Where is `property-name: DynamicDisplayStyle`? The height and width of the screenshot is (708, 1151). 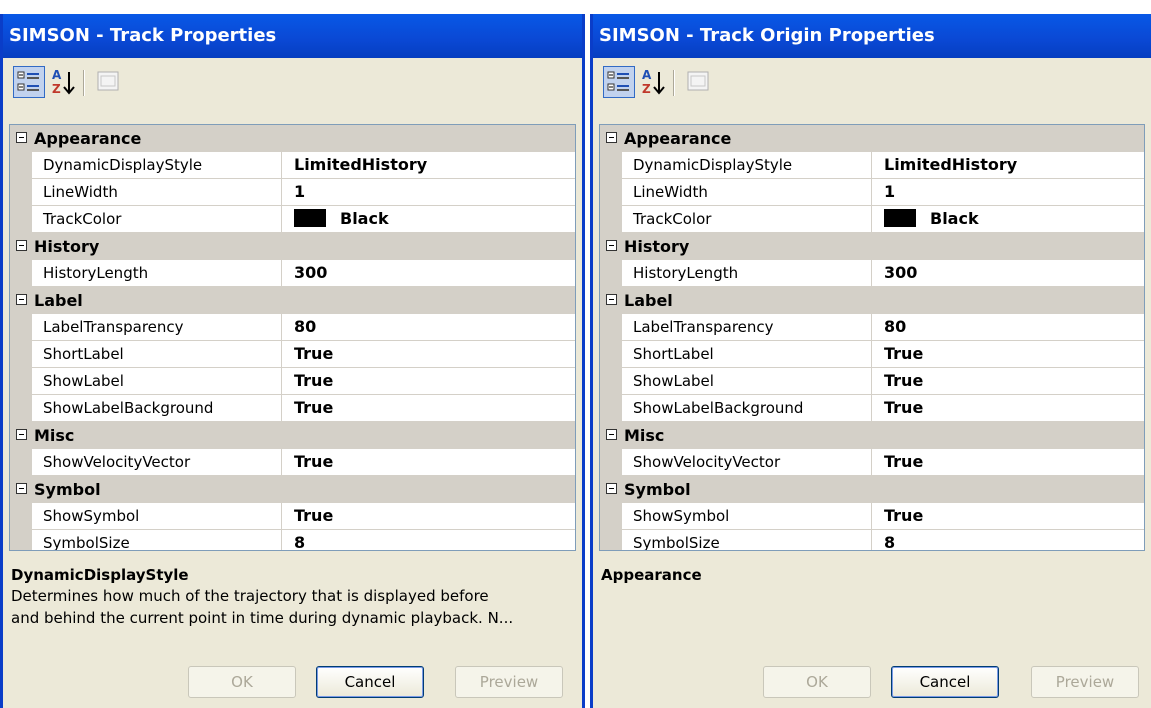 property-name: DynamicDisplayStyle is located at coordinates (747, 165).